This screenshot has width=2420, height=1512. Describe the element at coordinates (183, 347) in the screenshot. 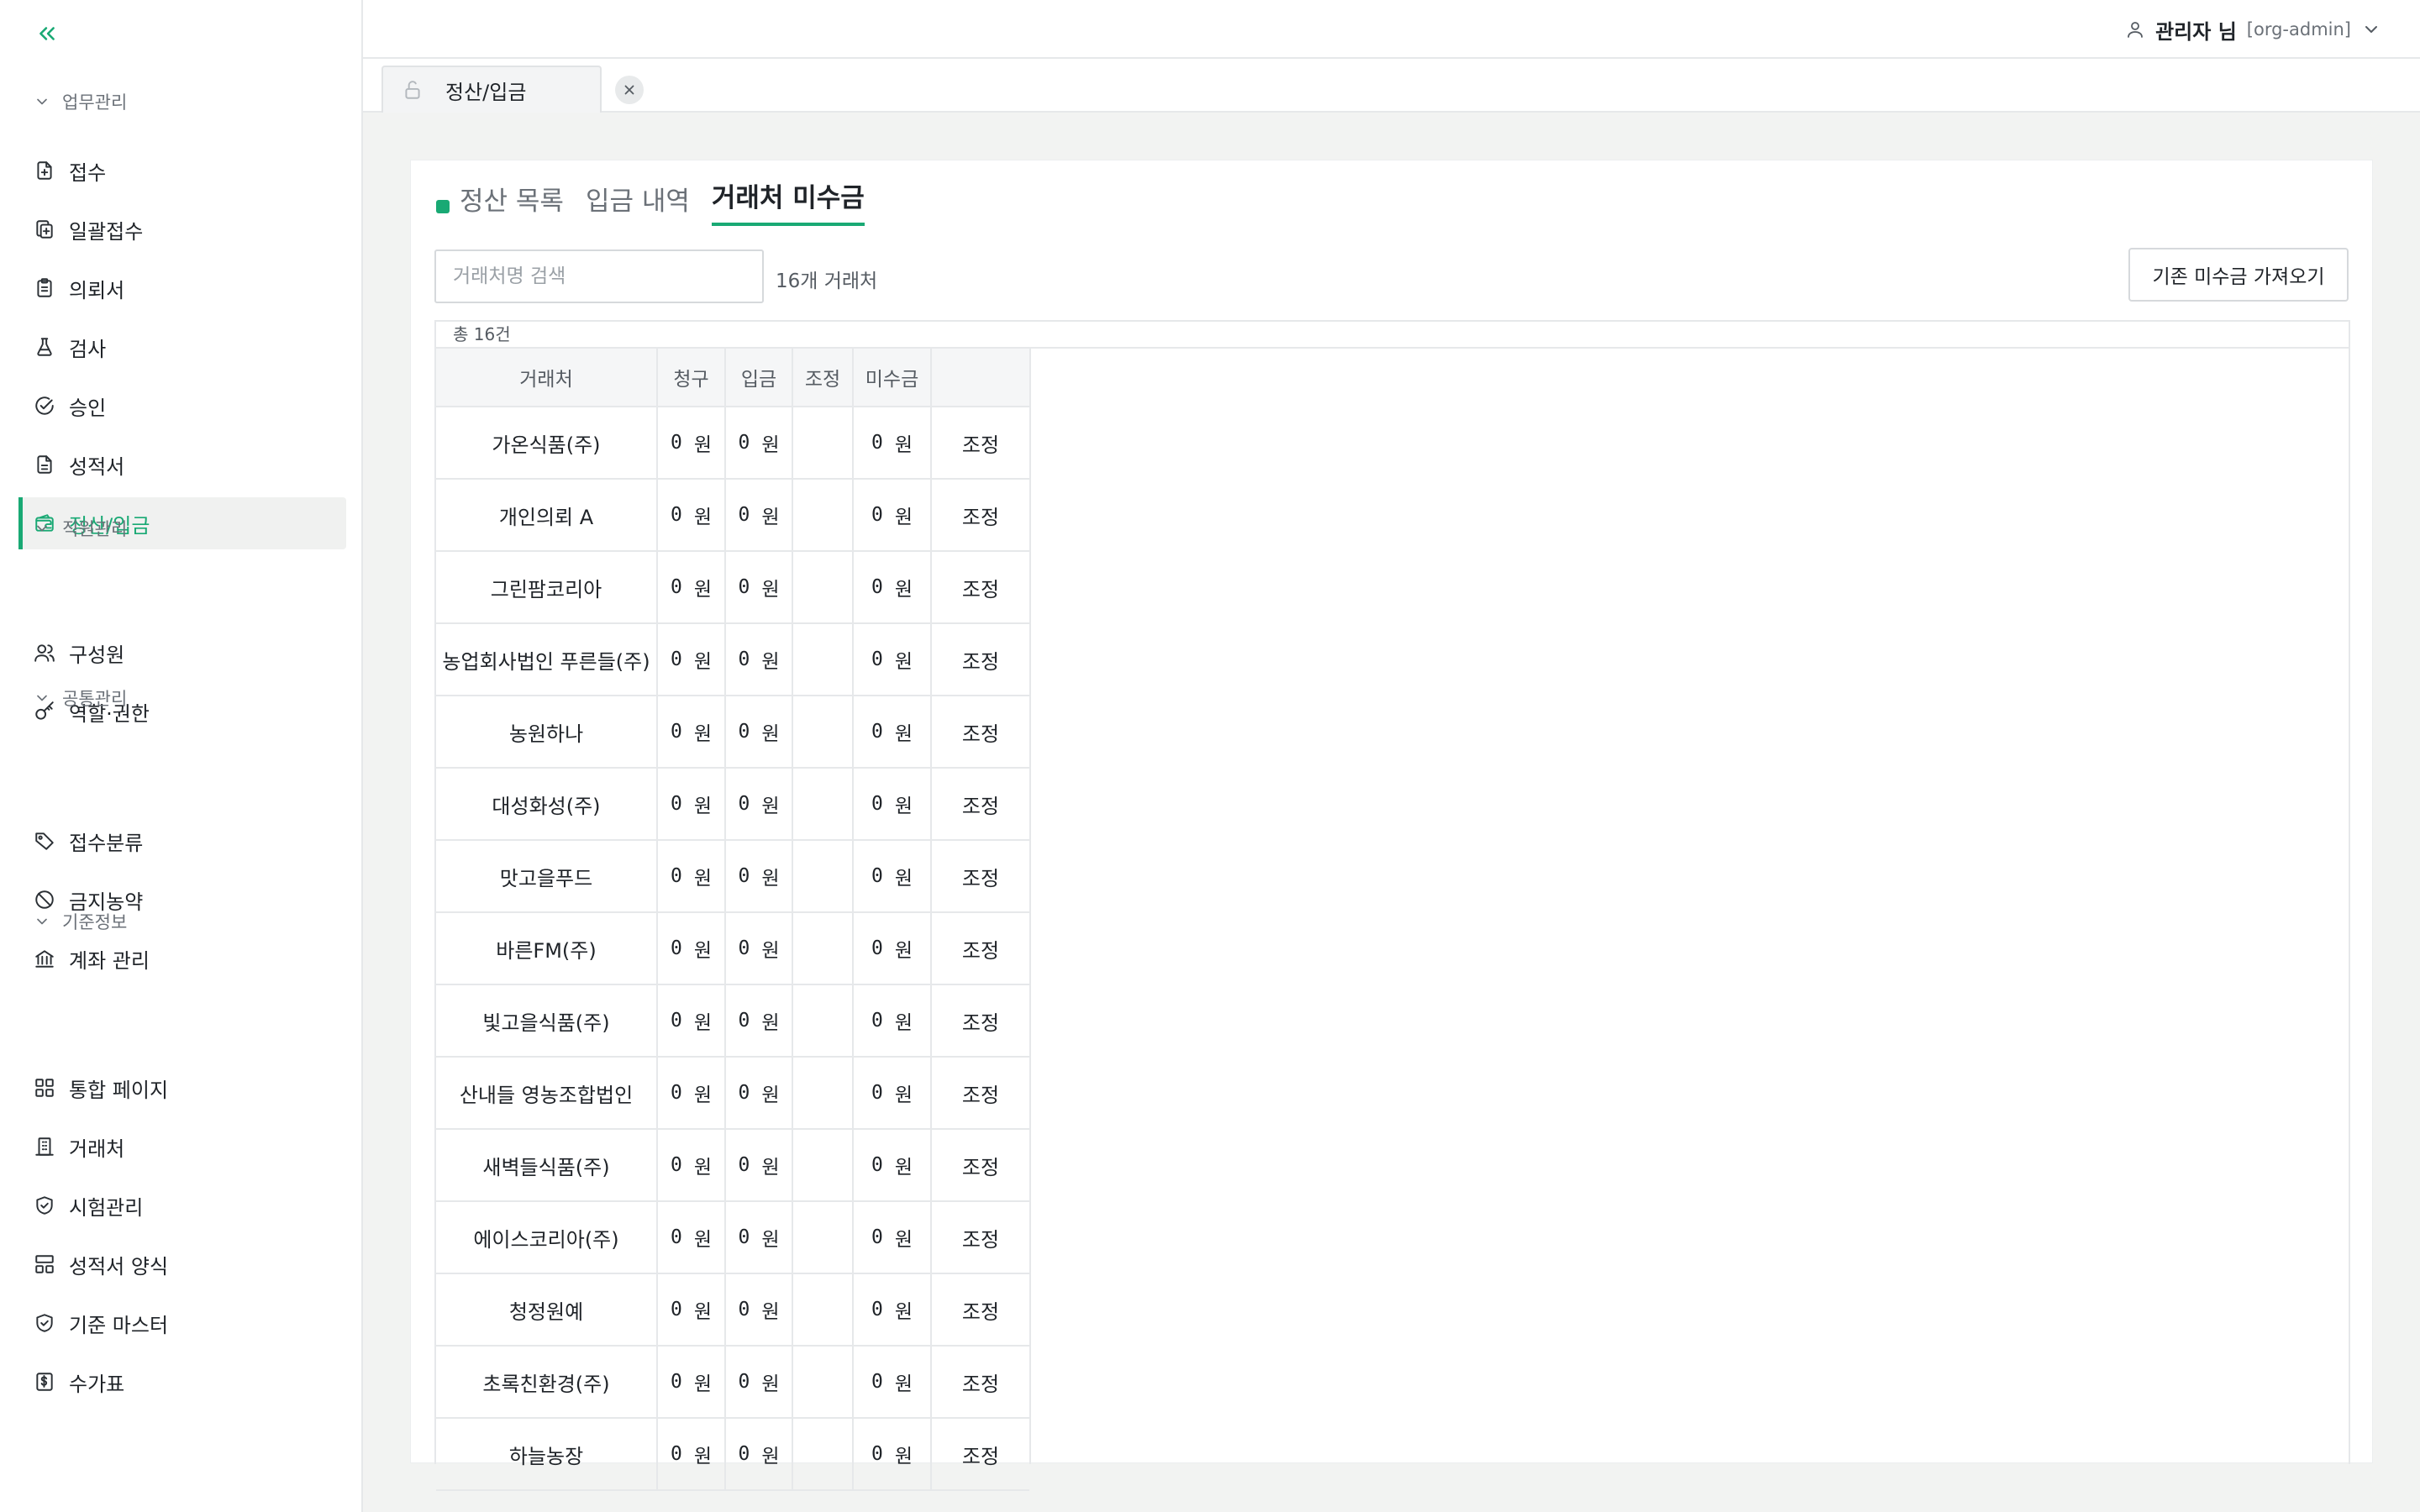

I see `sidebar-item: 검사` at that location.